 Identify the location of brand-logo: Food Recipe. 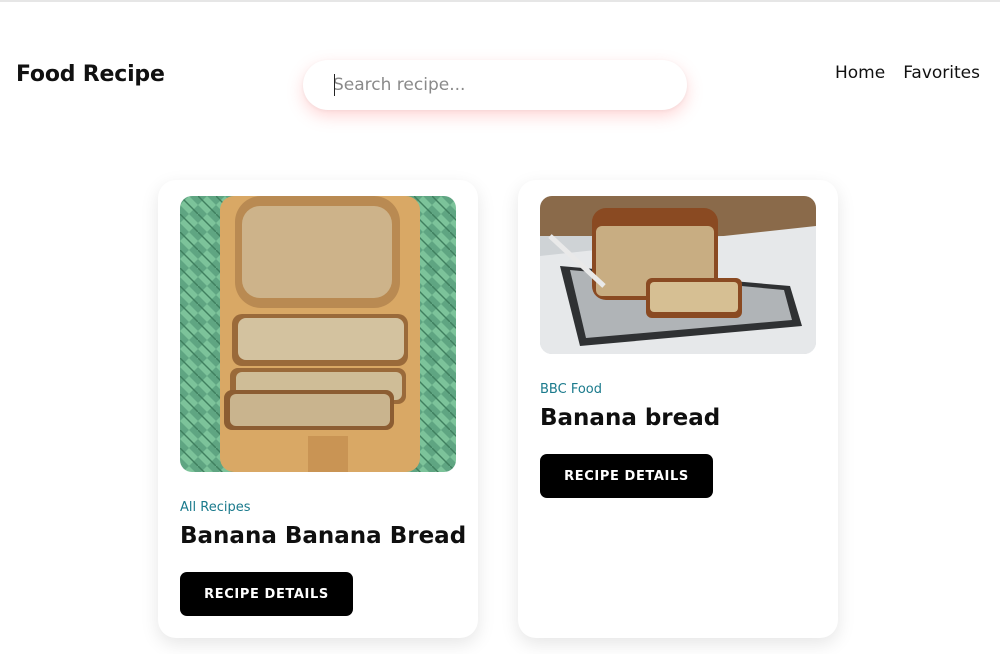
(90, 74).